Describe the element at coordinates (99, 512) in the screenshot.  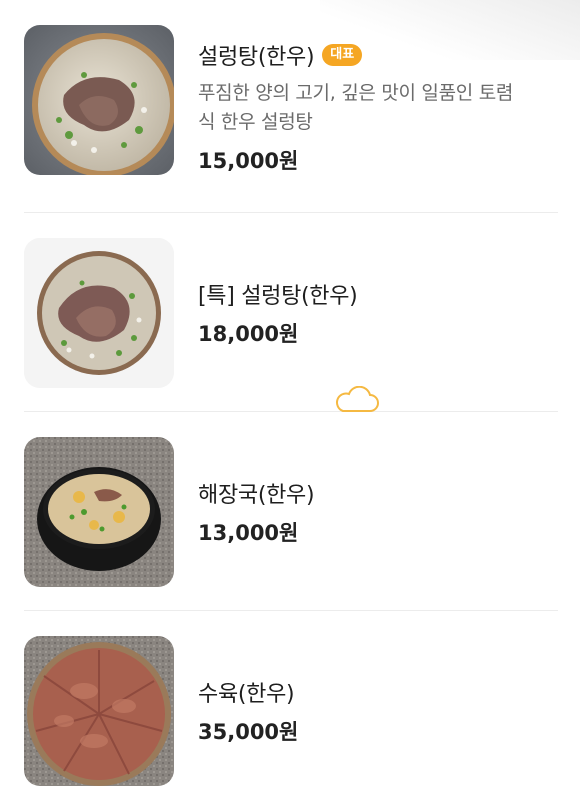
I see `haejangguk-photo` at that location.